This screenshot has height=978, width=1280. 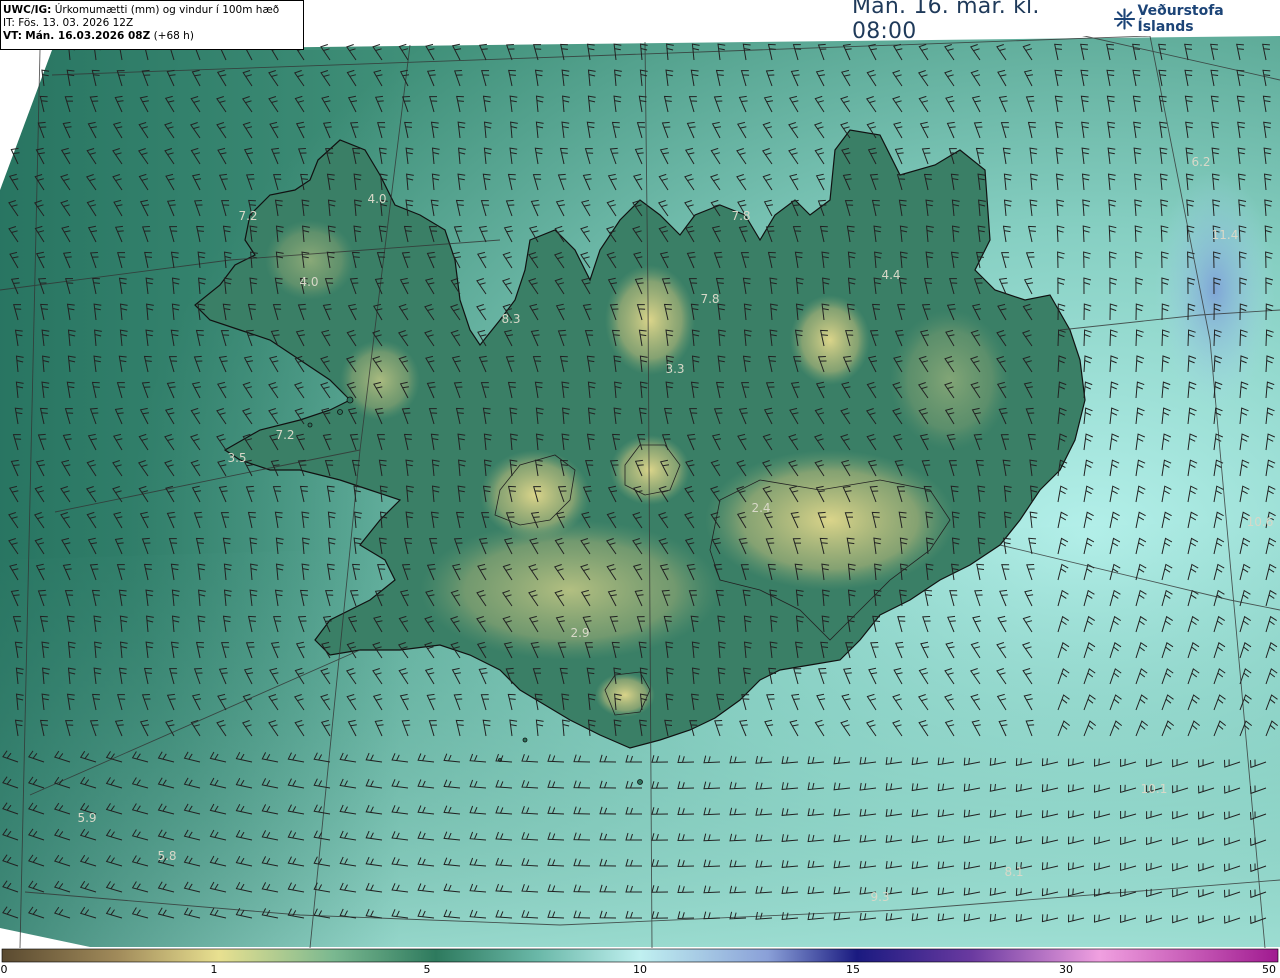 What do you see at coordinates (1260, 522) in the screenshot?
I see `value-label: 10.6` at bounding box center [1260, 522].